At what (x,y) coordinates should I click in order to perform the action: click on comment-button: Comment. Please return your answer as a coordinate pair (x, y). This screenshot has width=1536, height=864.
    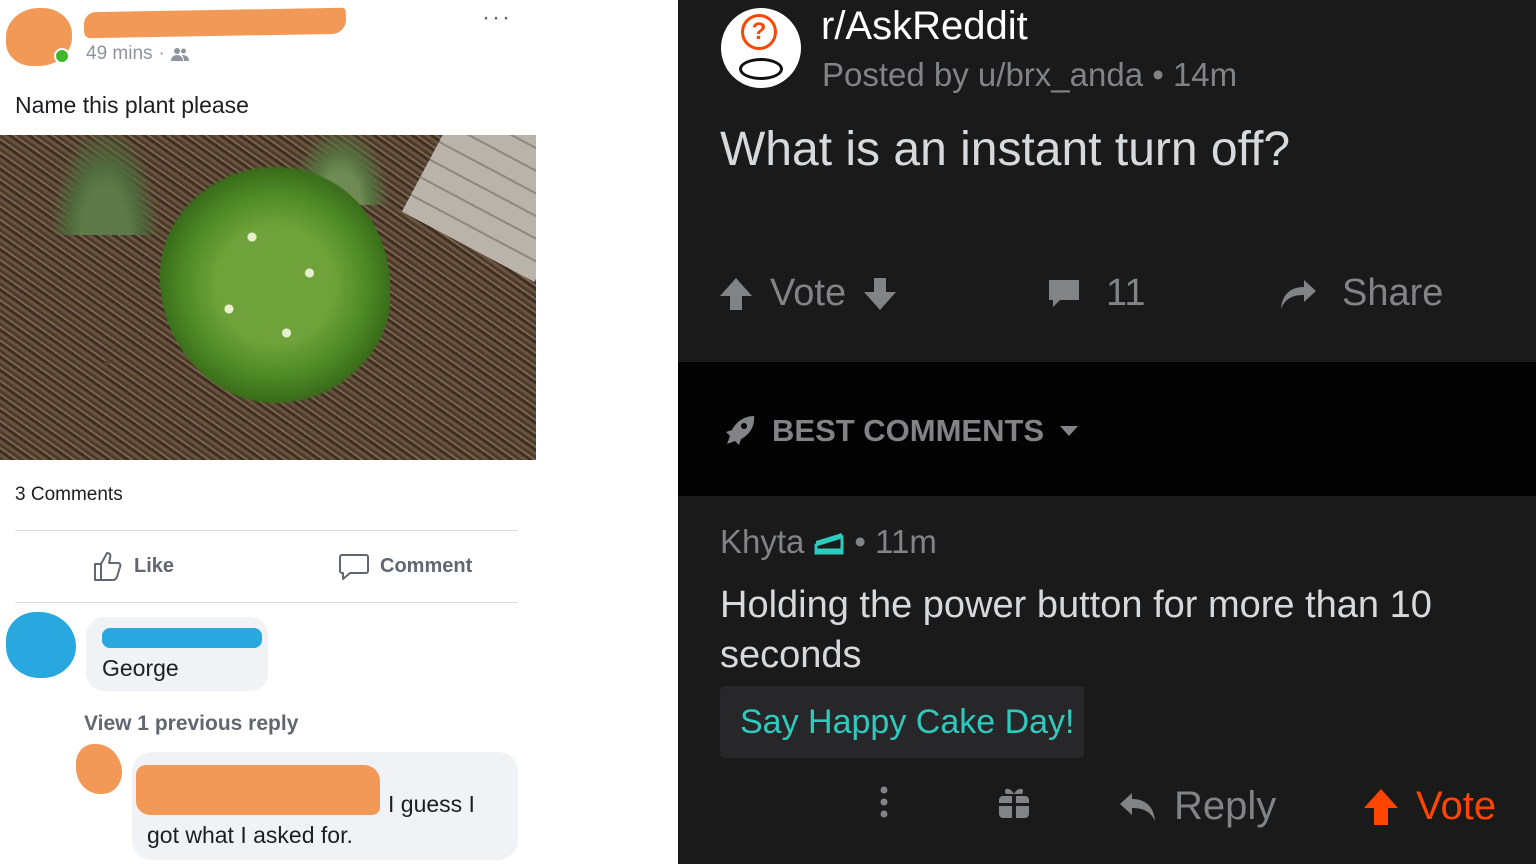
    Looking at the image, I should click on (405, 566).